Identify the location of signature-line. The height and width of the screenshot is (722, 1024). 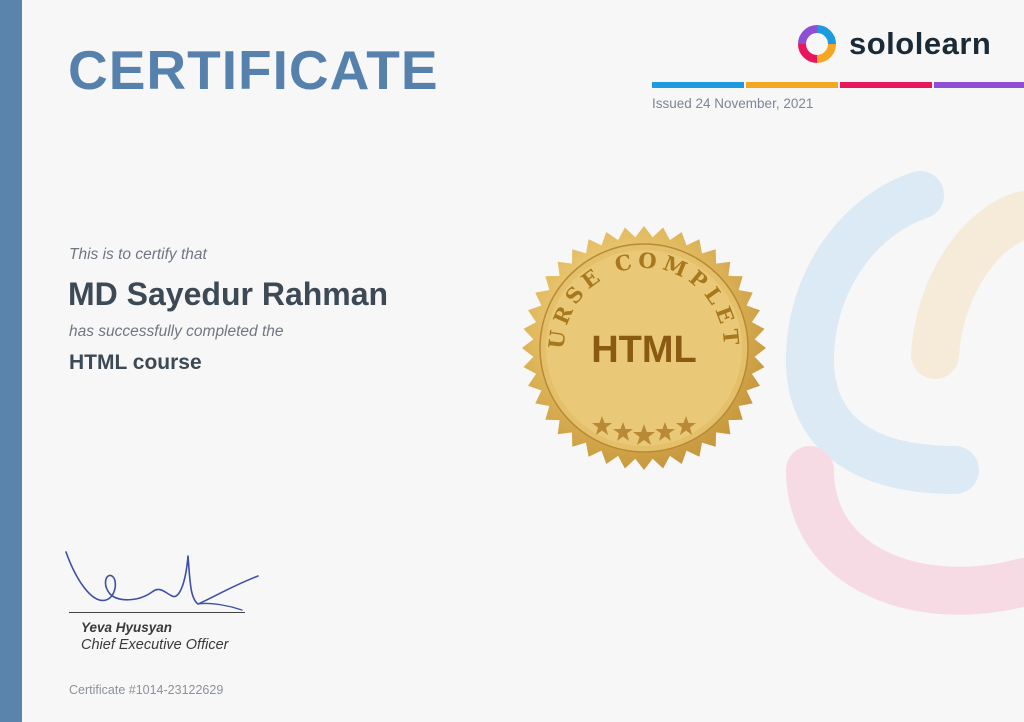
(157, 612).